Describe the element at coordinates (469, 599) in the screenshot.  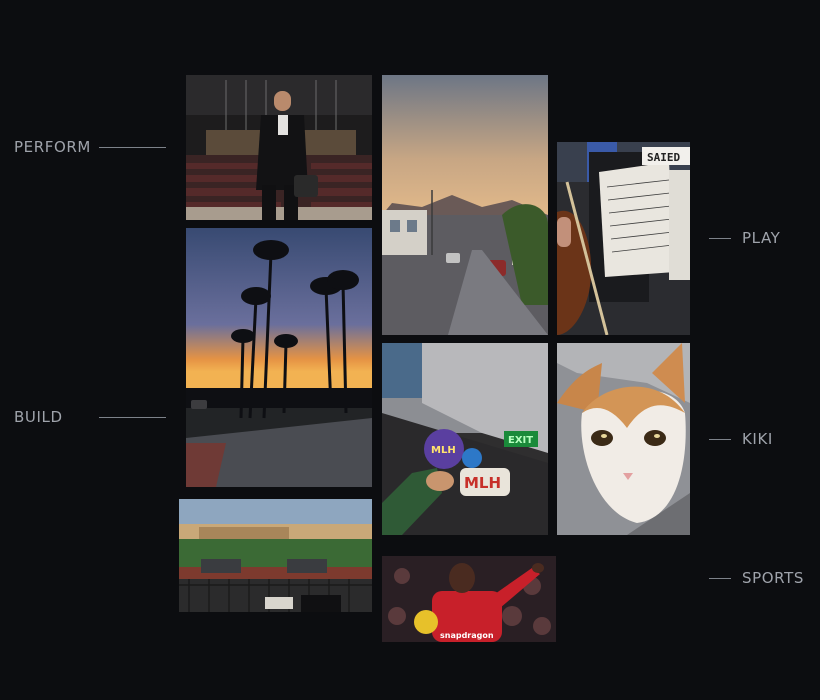
I see `photo-soccer-player: snapdragon` at that location.